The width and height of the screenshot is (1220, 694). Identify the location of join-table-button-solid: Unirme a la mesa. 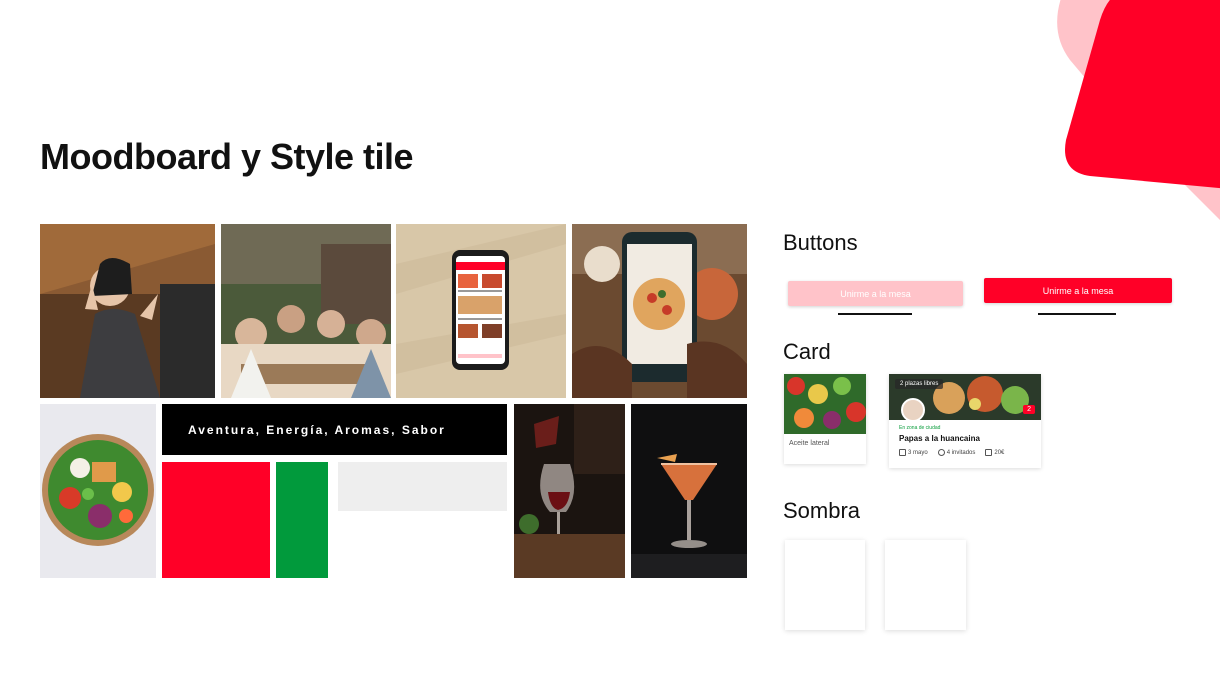
(1078, 290).